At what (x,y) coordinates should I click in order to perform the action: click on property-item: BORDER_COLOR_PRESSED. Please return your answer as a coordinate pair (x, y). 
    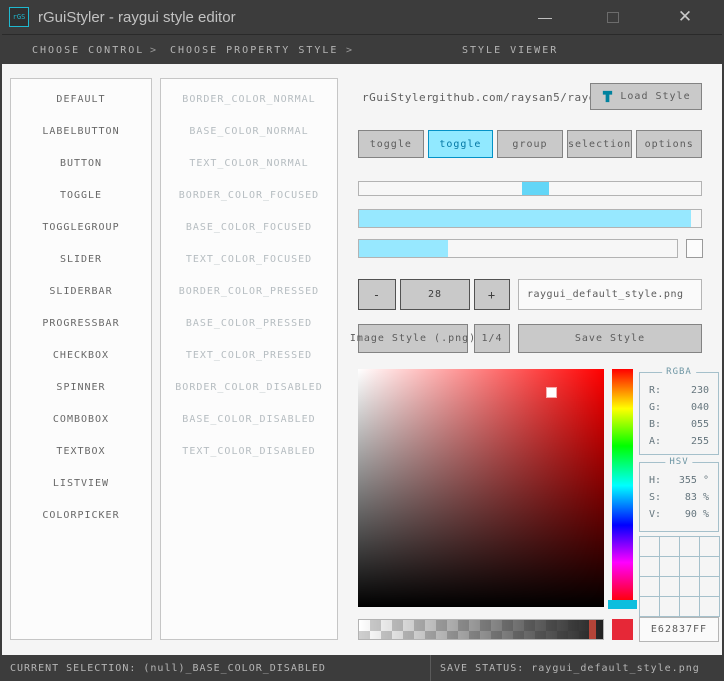
    Looking at the image, I should click on (249, 291).